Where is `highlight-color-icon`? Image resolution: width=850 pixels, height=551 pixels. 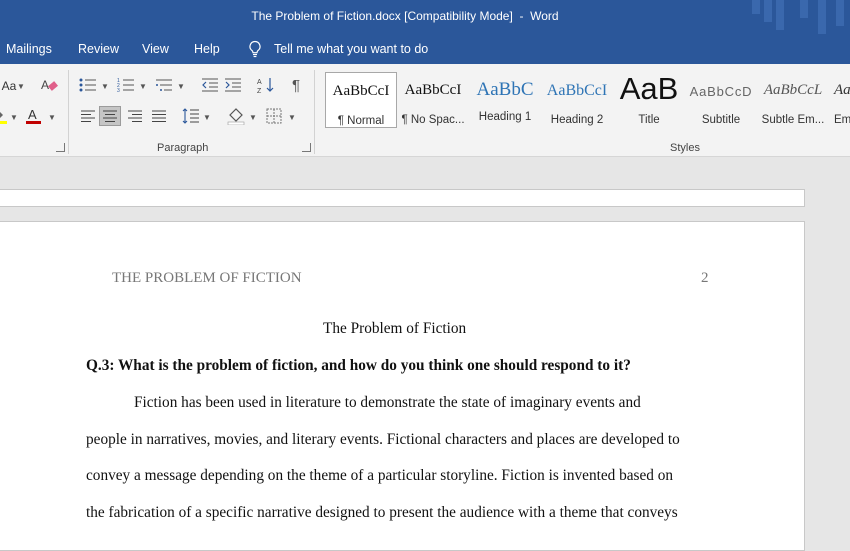
highlight-color-icon is located at coordinates (4, 116).